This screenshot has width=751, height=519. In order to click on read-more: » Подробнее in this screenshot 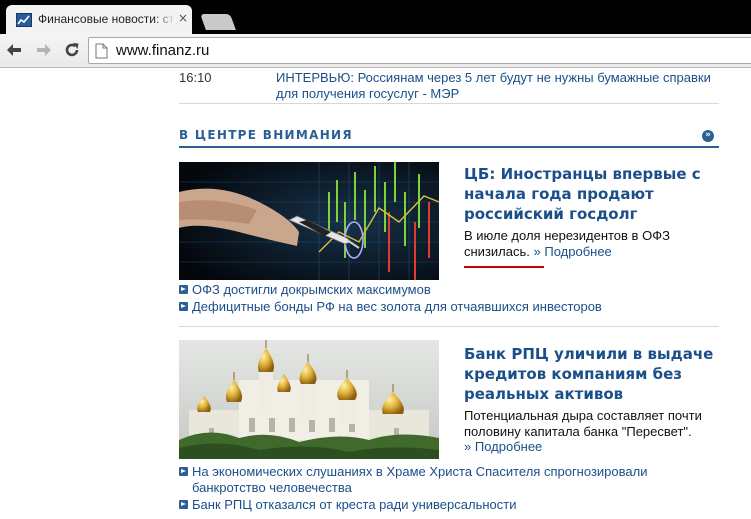, I will do `click(503, 446)`.